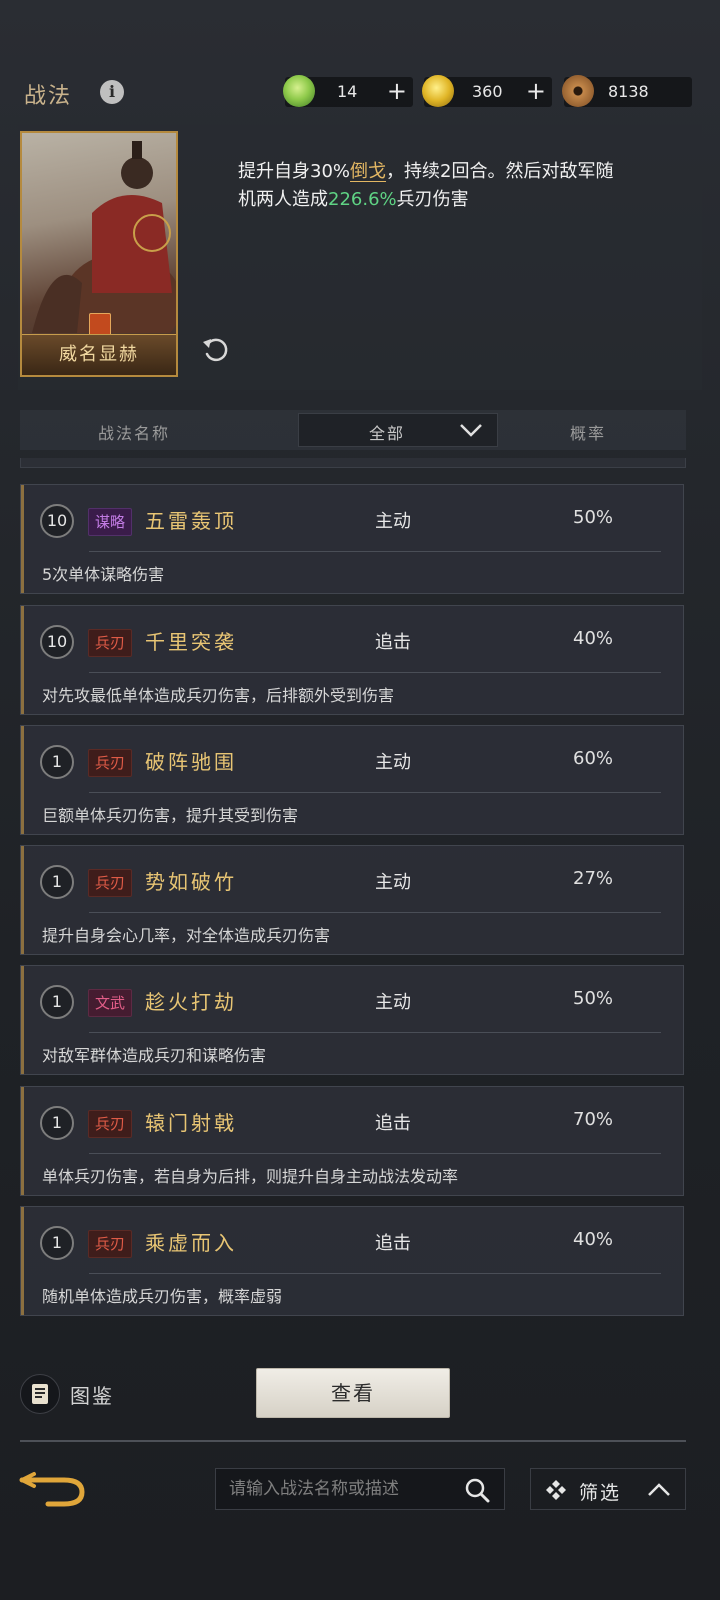 The image size is (720, 1600). I want to click on skill-summary: 提升自身会心几率，对全体造成兵刃伤害, so click(186, 935).